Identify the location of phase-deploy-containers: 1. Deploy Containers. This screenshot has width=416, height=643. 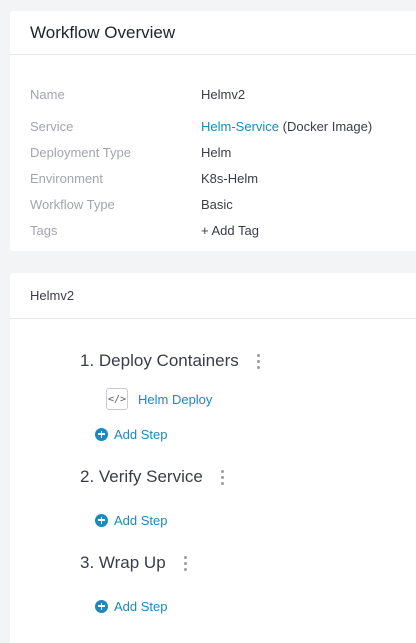
(170, 361).